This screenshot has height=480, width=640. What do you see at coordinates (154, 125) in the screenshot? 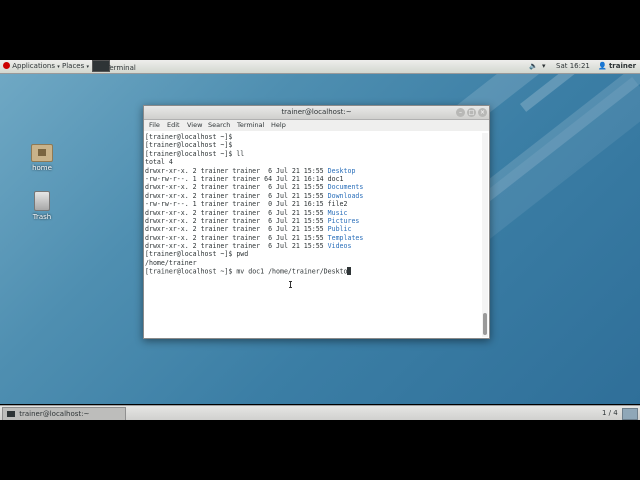
I see `menu-file: File` at bounding box center [154, 125].